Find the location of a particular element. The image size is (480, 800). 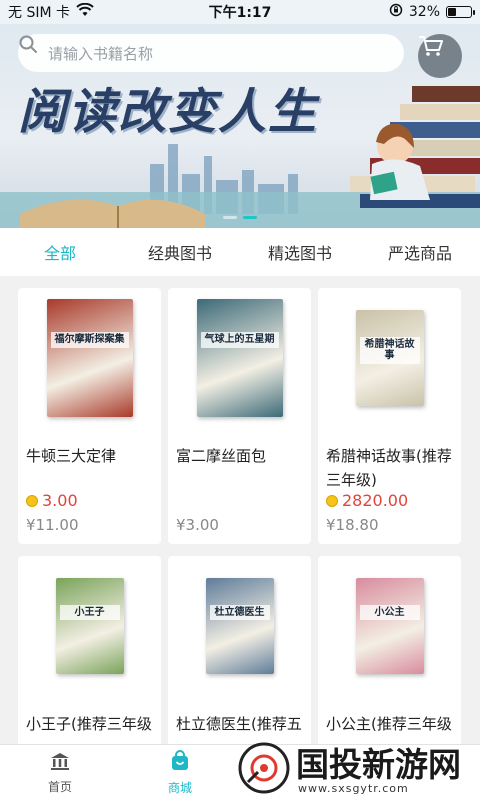

book-cover-image: 福尔摩斯探案集 is located at coordinates (89, 358).